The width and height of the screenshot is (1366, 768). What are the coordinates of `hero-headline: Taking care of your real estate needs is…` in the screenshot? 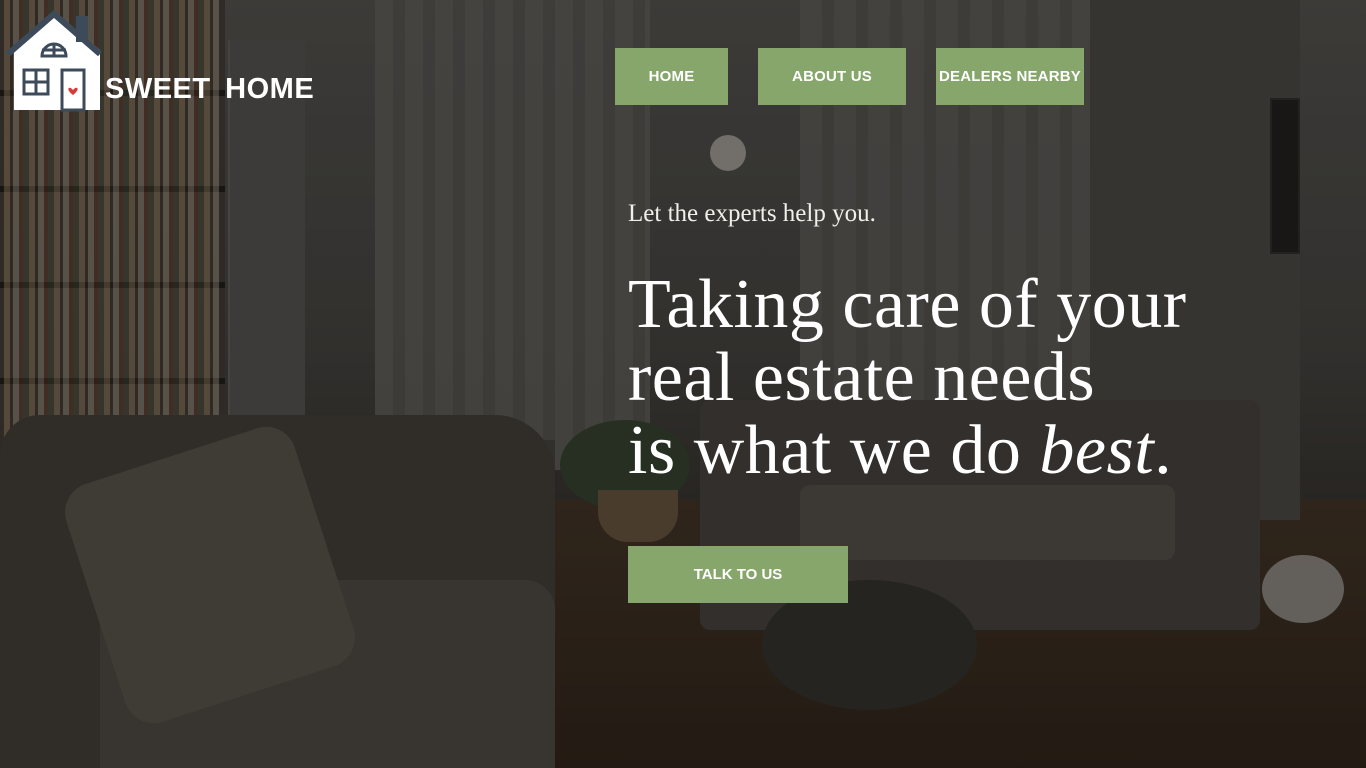 It's located at (907, 377).